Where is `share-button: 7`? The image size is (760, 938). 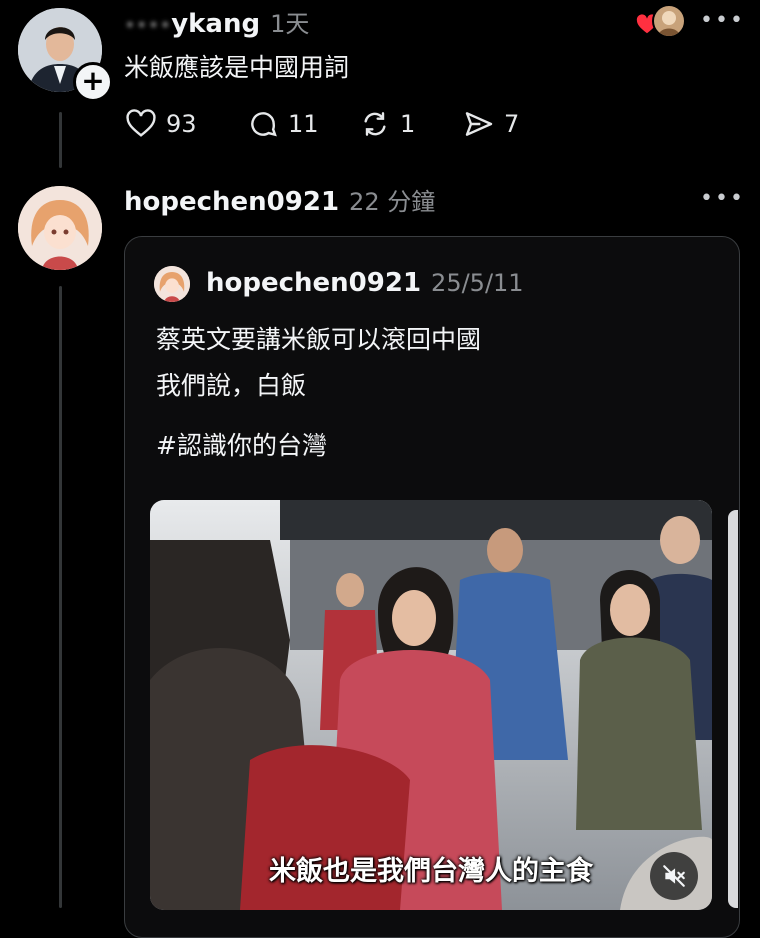 share-button: 7 is located at coordinates (490, 124).